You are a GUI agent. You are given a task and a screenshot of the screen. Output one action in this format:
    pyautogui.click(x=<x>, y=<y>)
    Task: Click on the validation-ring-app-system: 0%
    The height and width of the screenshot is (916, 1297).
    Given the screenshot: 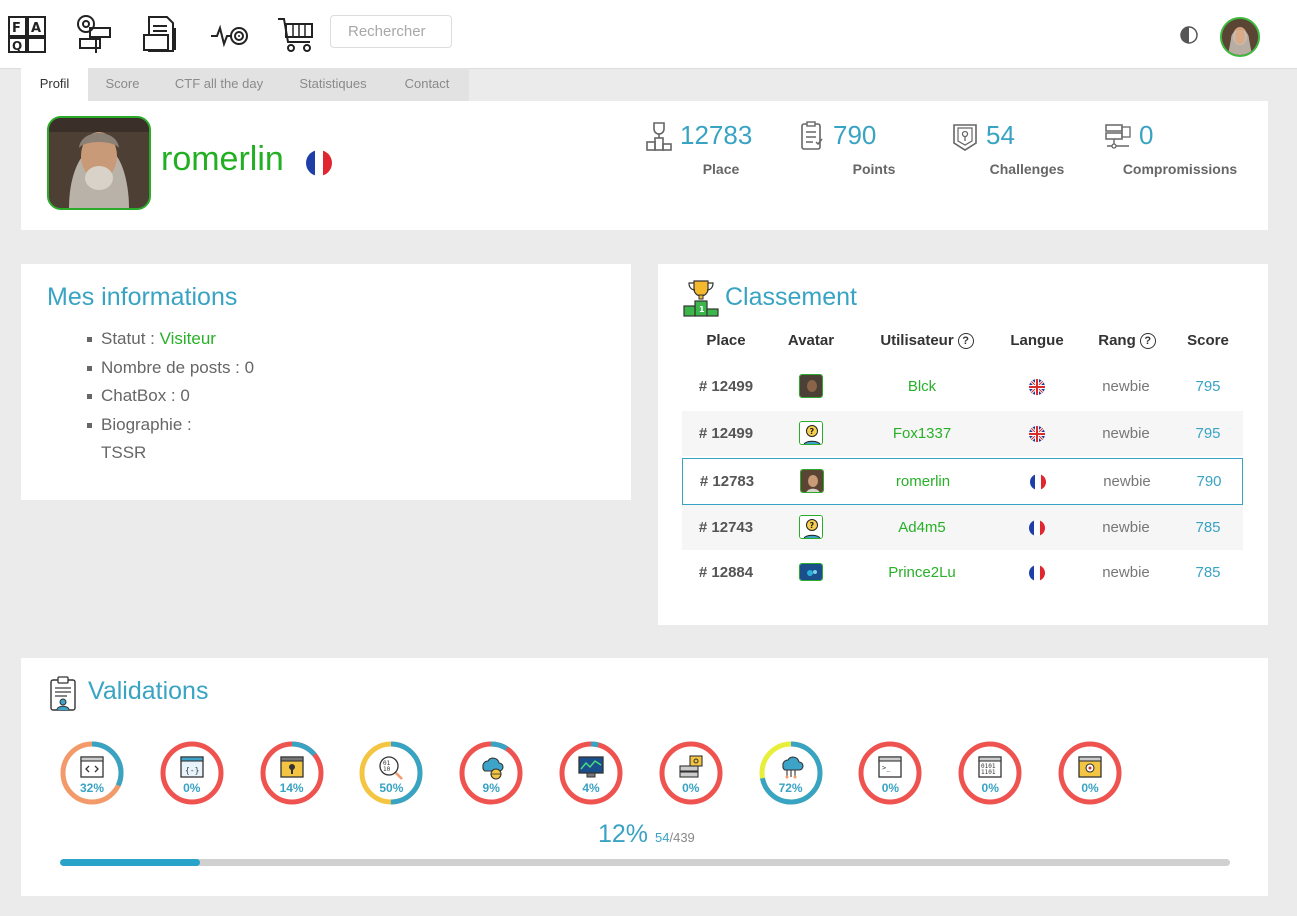 What is the action you would take?
    pyautogui.click(x=691, y=773)
    